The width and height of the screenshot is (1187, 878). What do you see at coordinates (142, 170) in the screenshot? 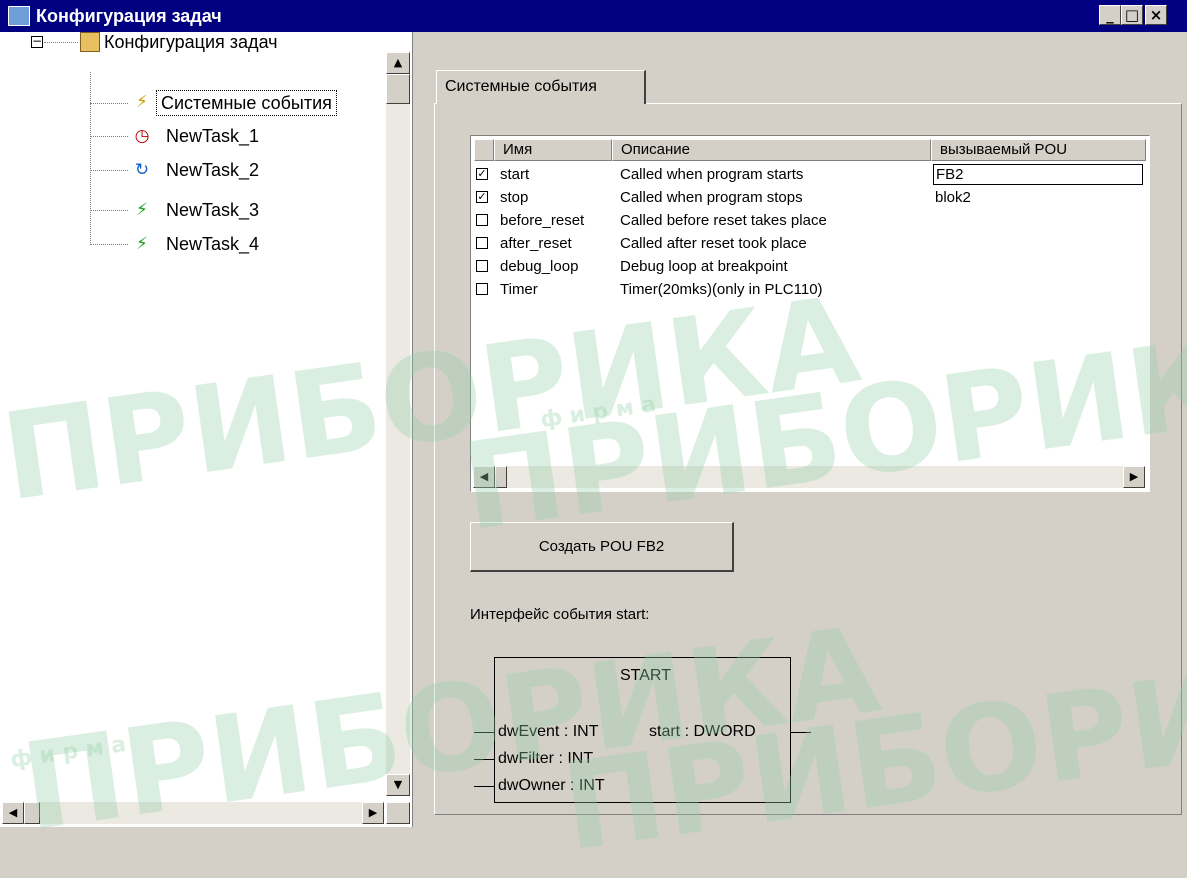
I see `cycle-arrows-icon: ↻` at bounding box center [142, 170].